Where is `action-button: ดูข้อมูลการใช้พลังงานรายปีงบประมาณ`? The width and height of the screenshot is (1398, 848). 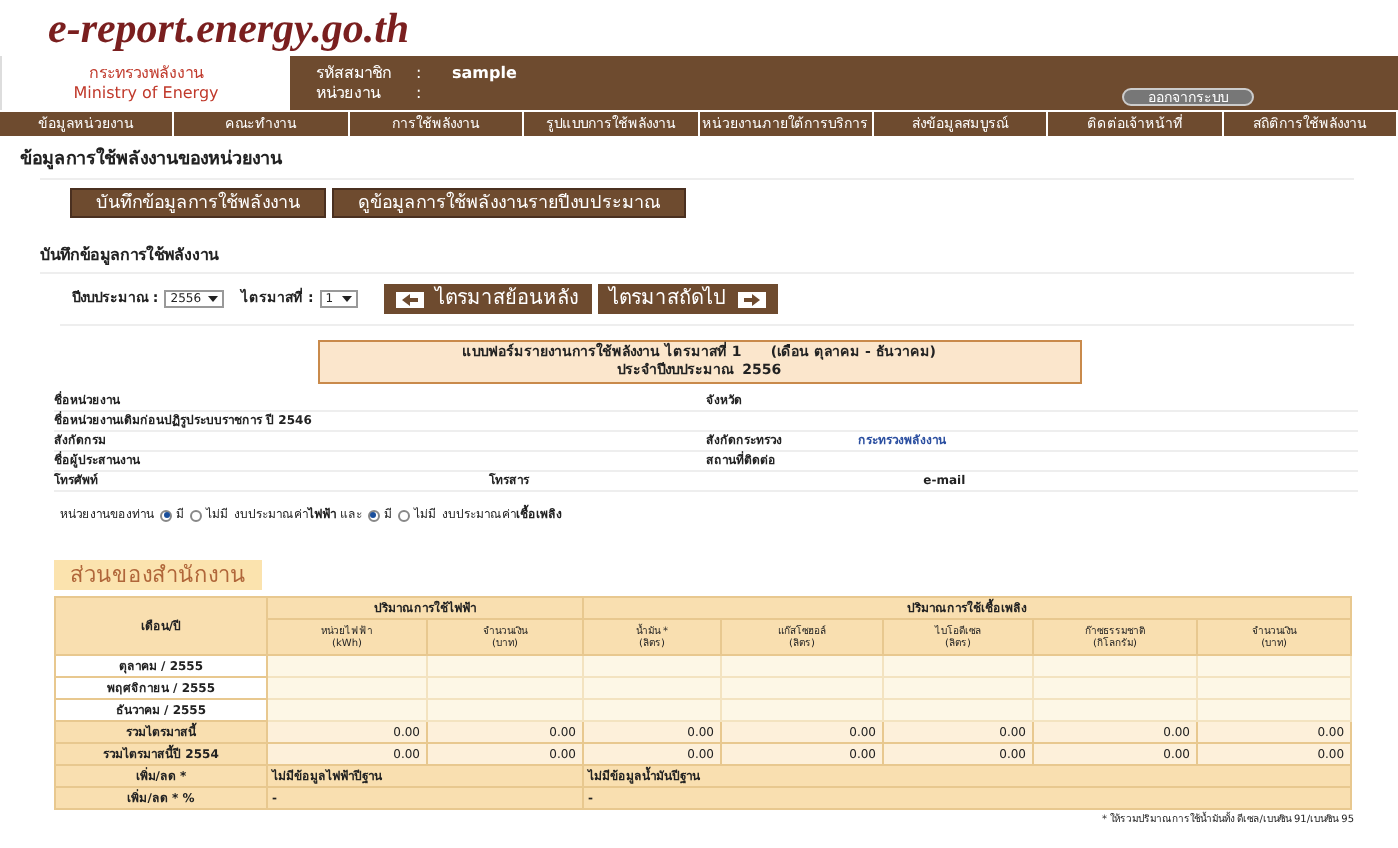
action-button: ดูข้อมูลการใช้พลังงานรายปีงบประมาณ is located at coordinates (509, 203).